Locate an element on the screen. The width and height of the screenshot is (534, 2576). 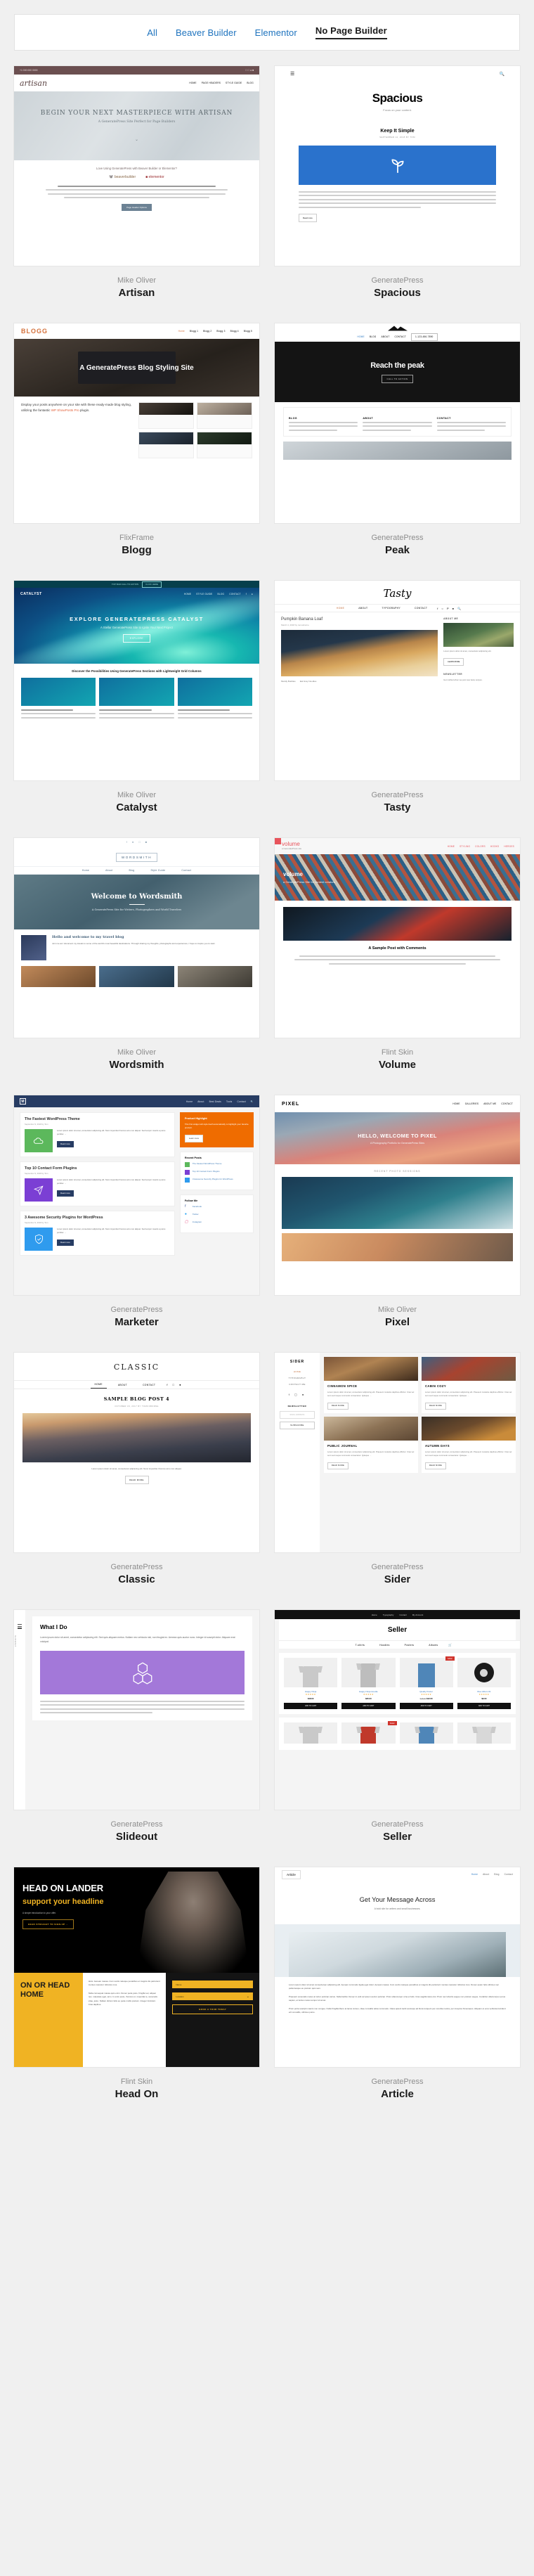
nav-item: Typography is located at coordinates (388, 1615).